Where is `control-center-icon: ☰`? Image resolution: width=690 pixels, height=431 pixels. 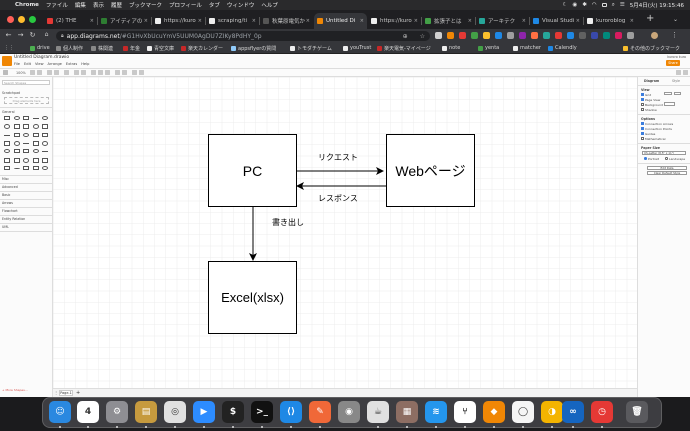 control-center-icon: ☰ is located at coordinates (622, 5).